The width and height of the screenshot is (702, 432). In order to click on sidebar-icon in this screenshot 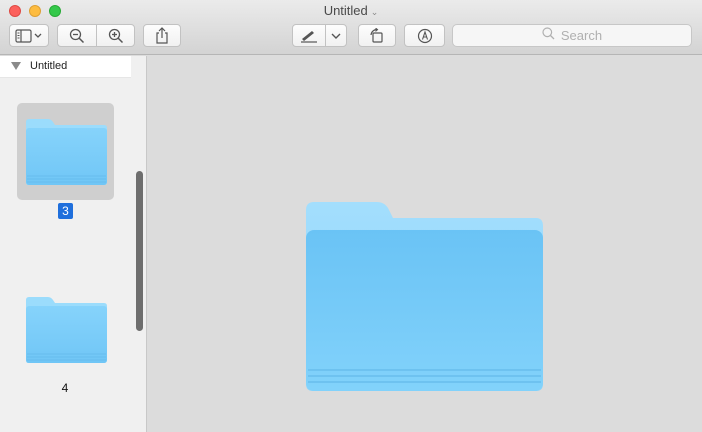, I will do `click(29, 35)`.